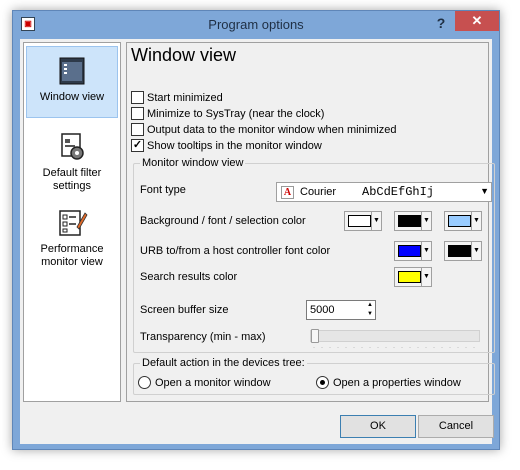 The image size is (520, 470). I want to click on filter-settings-icon, so click(72, 146).